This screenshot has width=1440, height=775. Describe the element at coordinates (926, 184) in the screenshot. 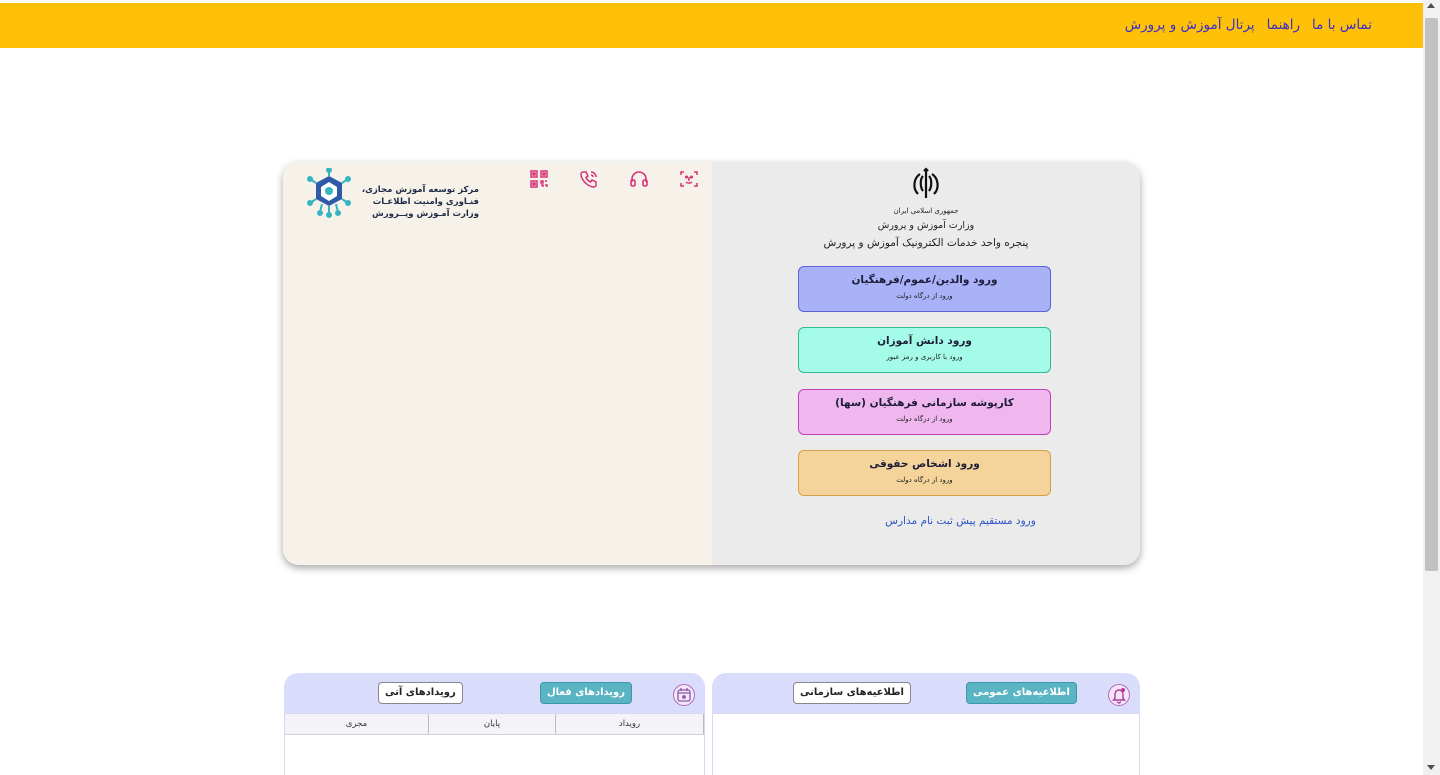

I see `iran-emblem-icon` at that location.